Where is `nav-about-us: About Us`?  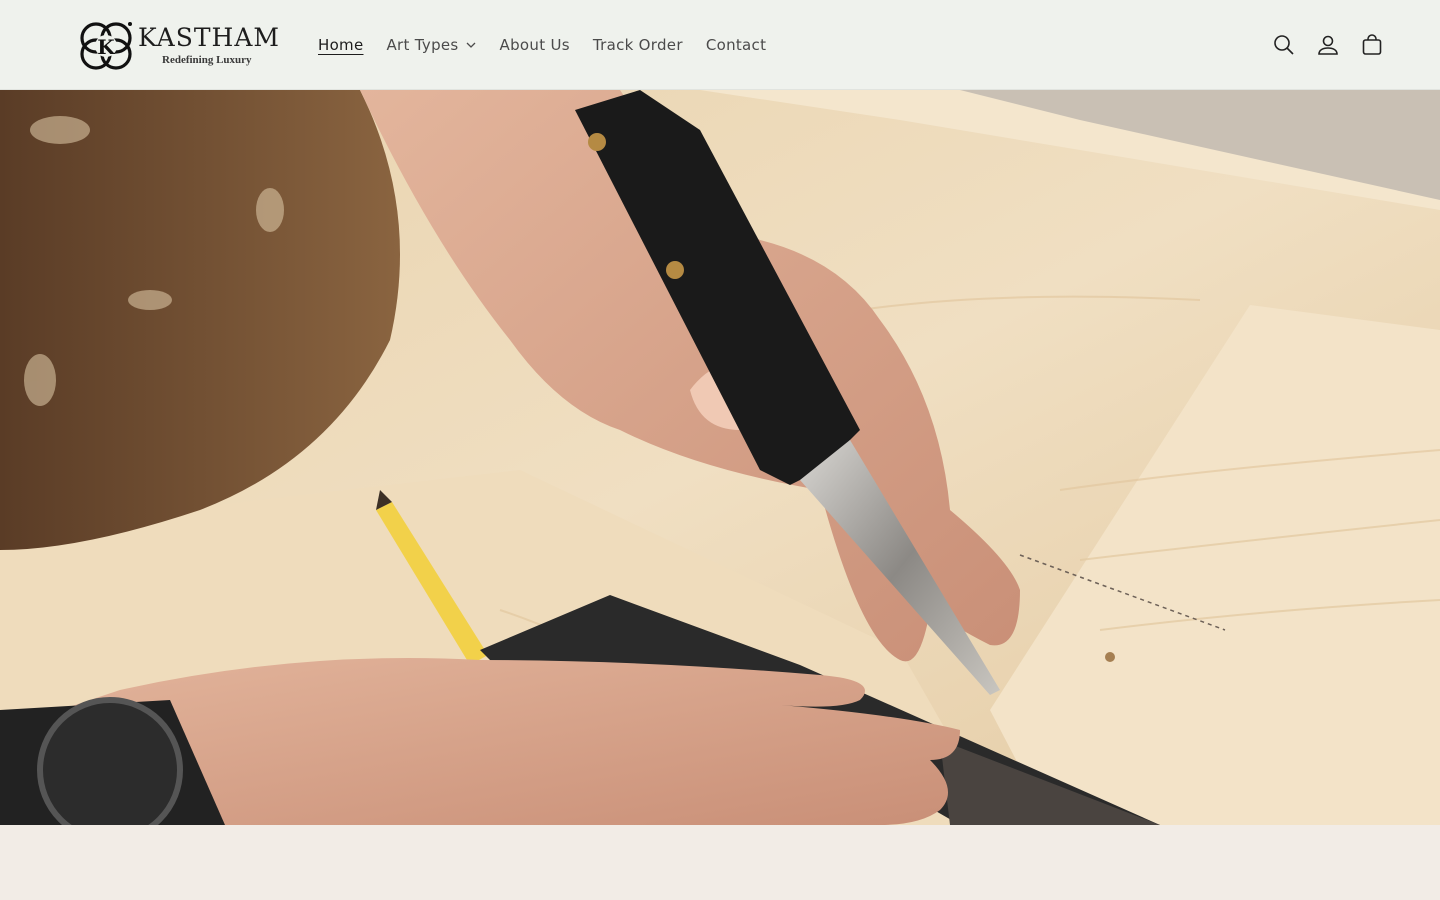 nav-about-us: About Us is located at coordinates (535, 45).